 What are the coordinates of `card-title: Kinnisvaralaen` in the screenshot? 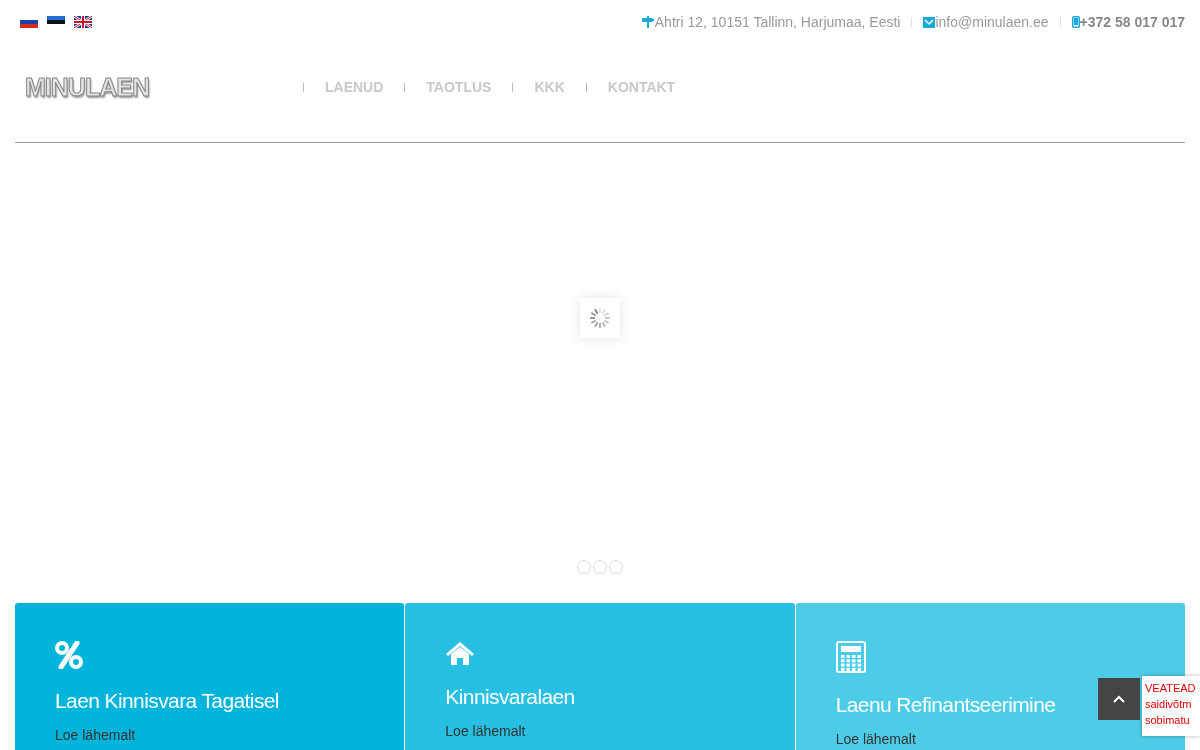 It's located at (510, 697).